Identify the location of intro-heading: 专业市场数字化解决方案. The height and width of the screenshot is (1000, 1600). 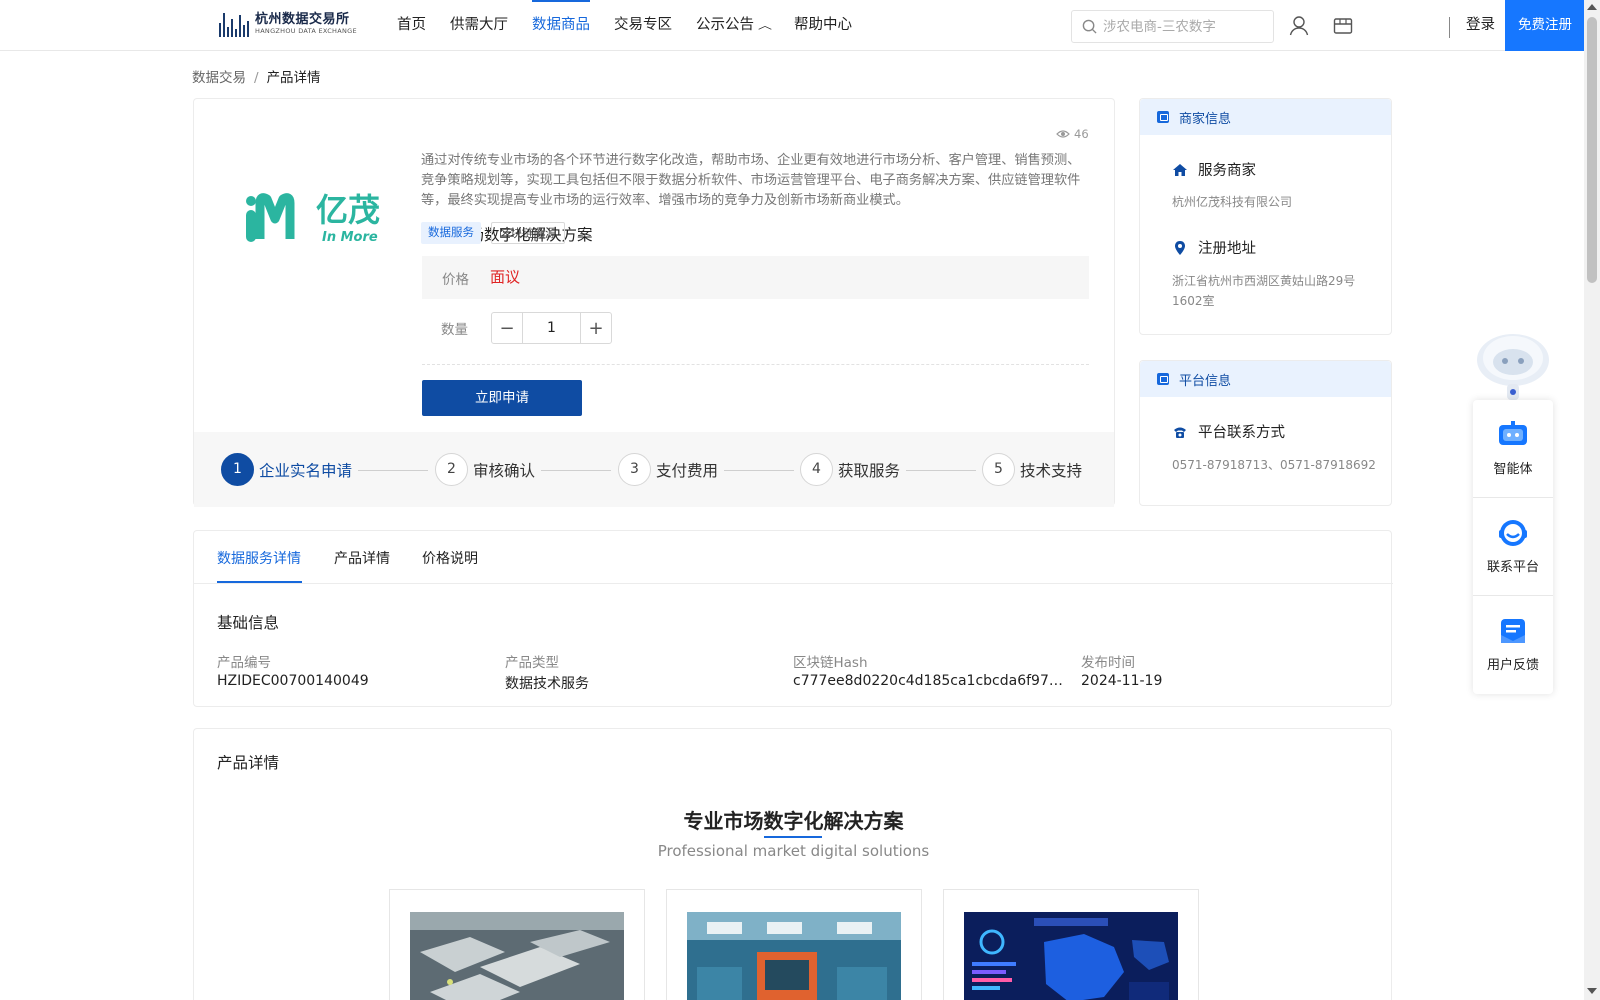
(793, 821).